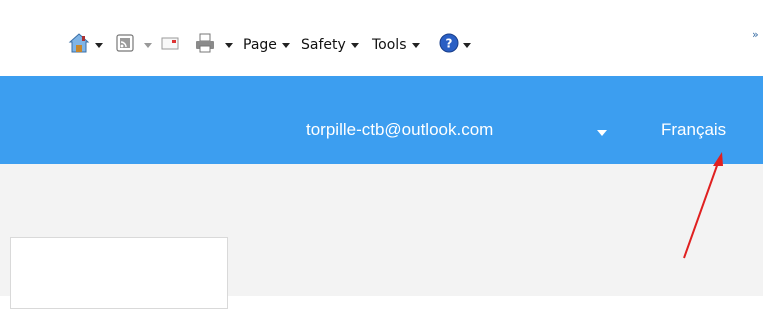  Describe the element at coordinates (260, 45) in the screenshot. I see `page-menu-label: Page` at that location.